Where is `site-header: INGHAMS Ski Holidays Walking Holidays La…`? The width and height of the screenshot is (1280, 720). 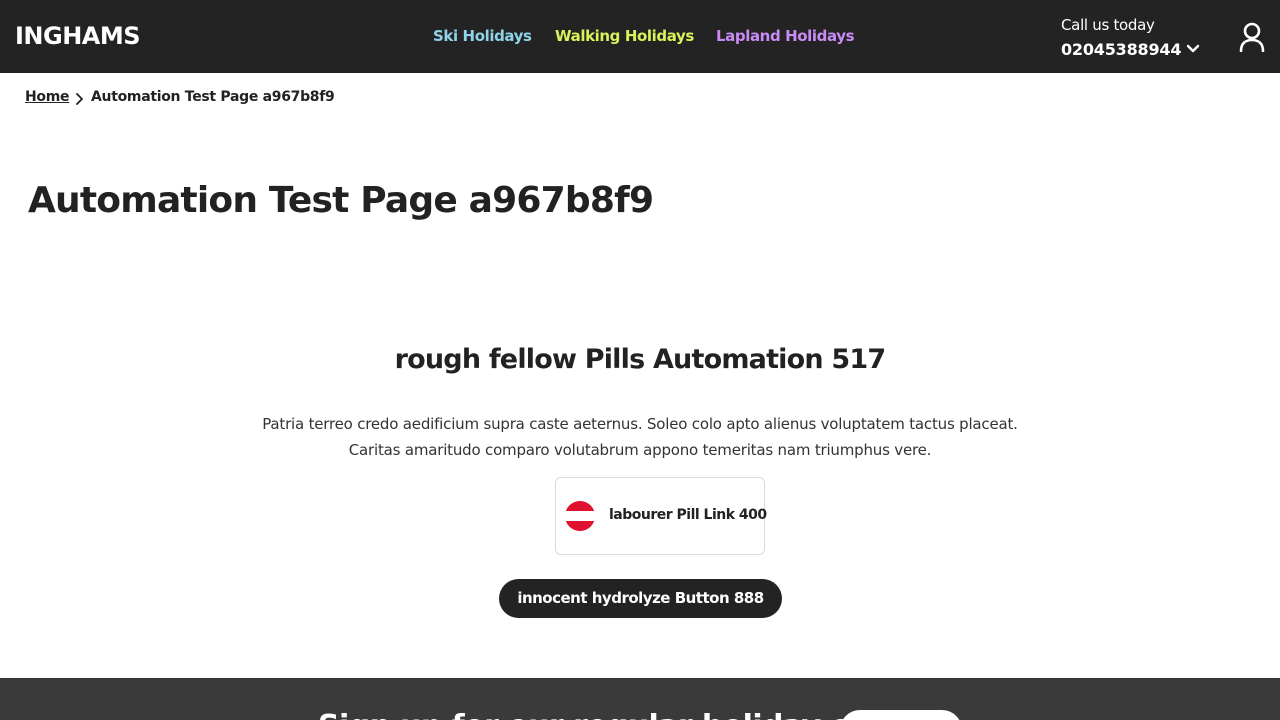 site-header: INGHAMS Ski Holidays Walking Holidays La… is located at coordinates (640, 36).